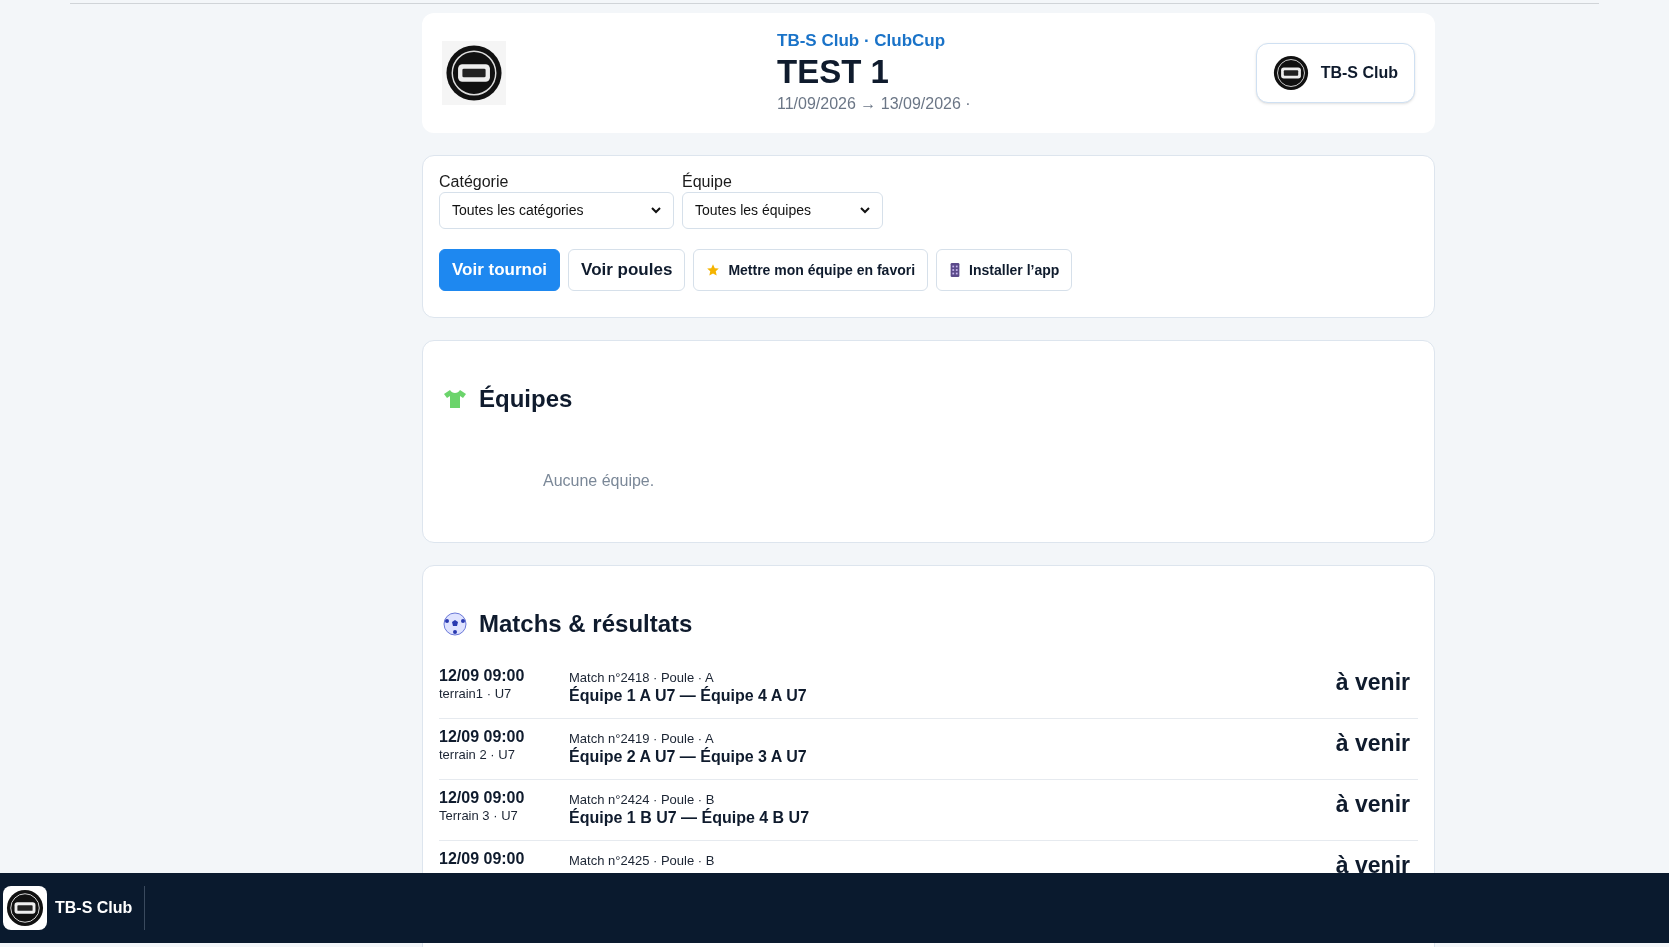 This screenshot has height=947, width=1669. What do you see at coordinates (833, 71) in the screenshot?
I see `tournament-title: TEST 1` at bounding box center [833, 71].